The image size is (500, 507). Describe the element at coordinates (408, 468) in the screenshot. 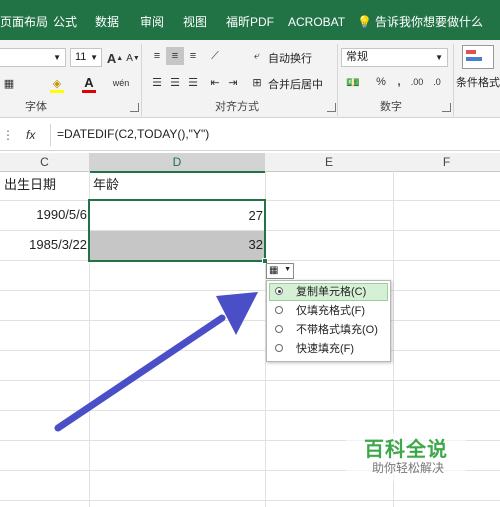

I see `watermark-subtitle: 助你轻松解决` at that location.